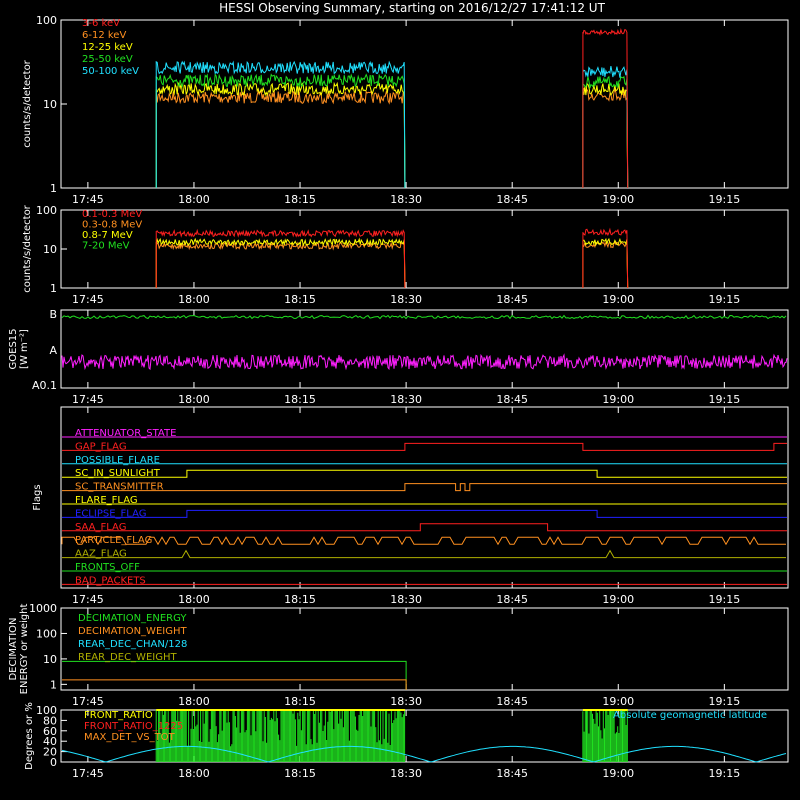 The width and height of the screenshot is (800, 800). Describe the element at coordinates (512, 701) in the screenshot. I see `panel-decimation-xtick-label: 18:45` at that location.